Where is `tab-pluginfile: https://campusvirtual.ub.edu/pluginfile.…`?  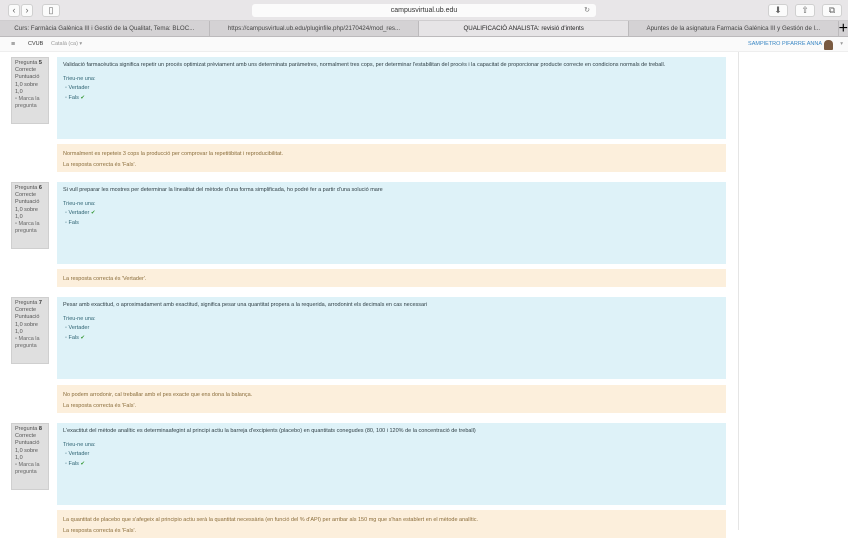
tab-pluginfile: https://campusvirtual.ub.edu/pluginfile.… is located at coordinates (315, 28).